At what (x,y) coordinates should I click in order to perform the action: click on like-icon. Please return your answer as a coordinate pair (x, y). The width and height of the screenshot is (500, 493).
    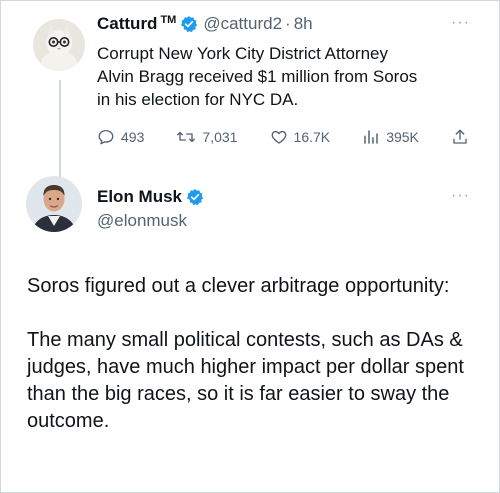
    Looking at the image, I should click on (278, 137).